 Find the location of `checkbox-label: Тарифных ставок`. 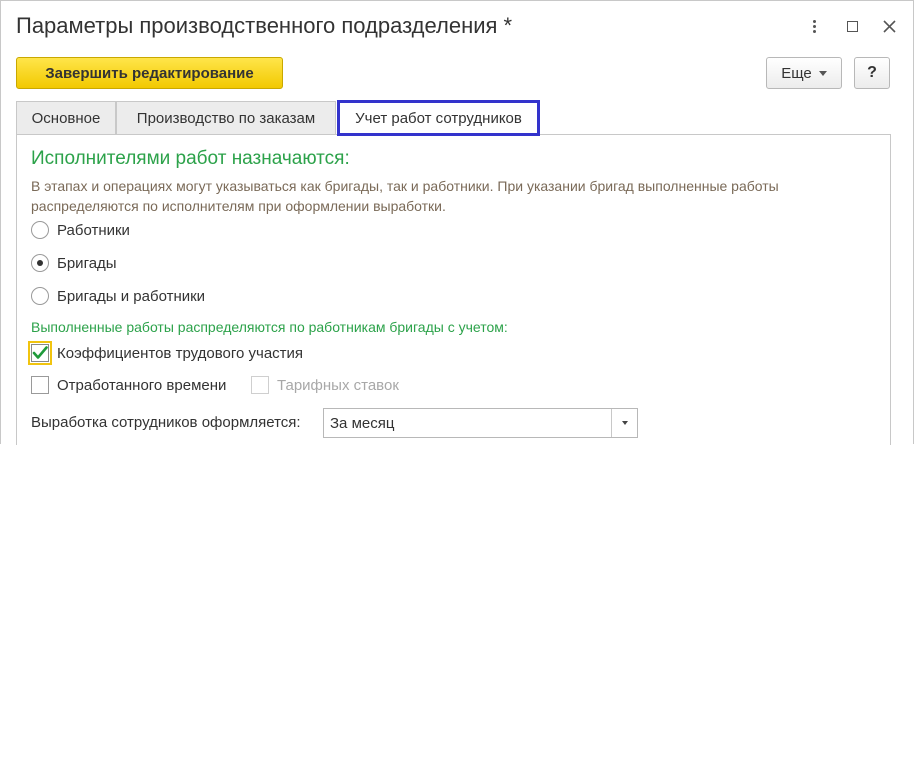

checkbox-label: Тарифных ставок is located at coordinates (338, 385).